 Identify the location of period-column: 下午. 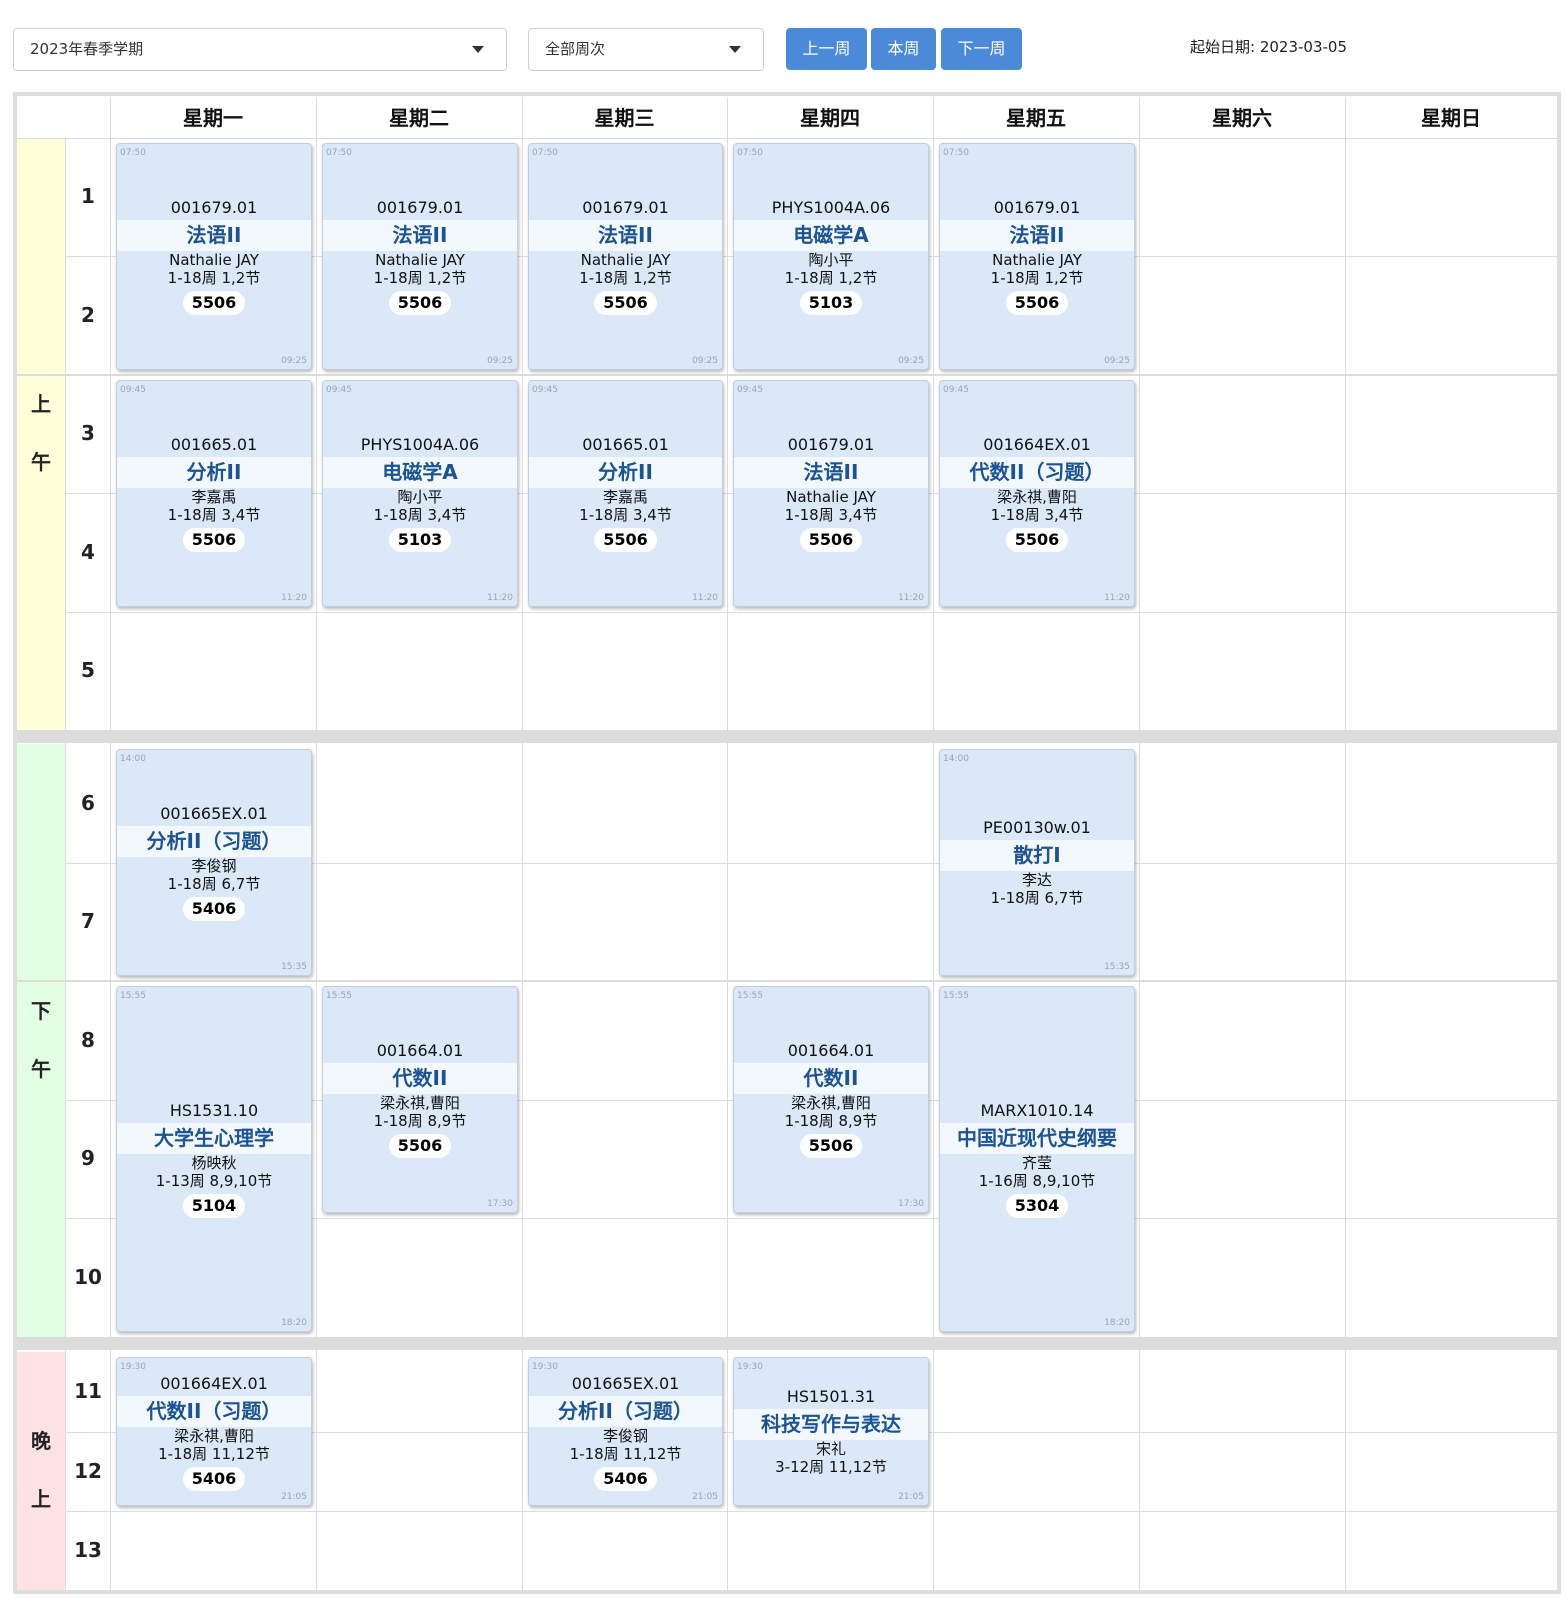
(41, 1040).